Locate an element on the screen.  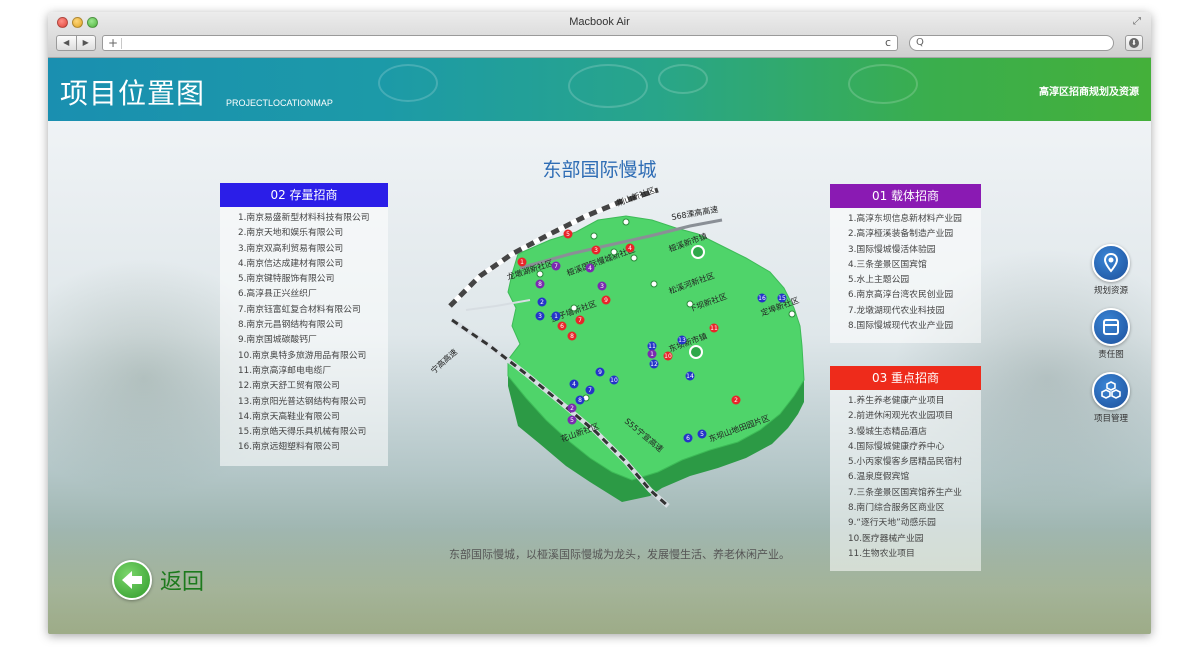
storage-list-item: 16.南京远翅塑料有限公司 is located at coordinates (313, 447).